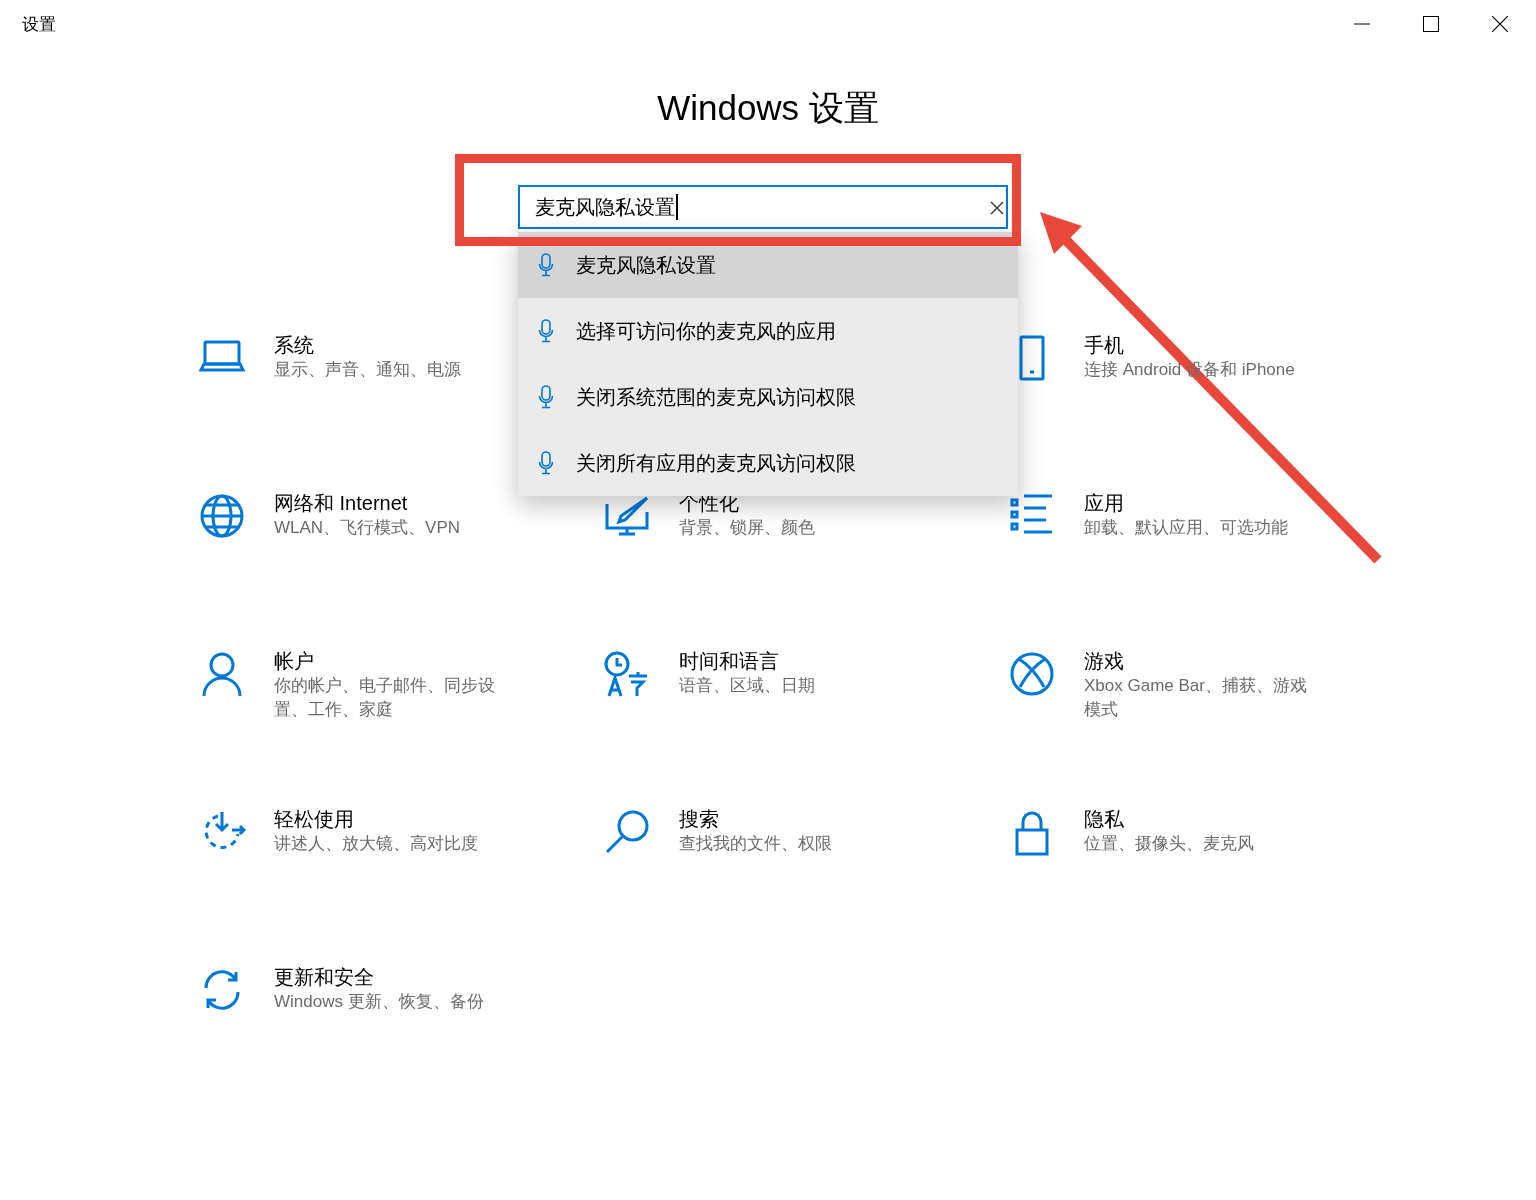 This screenshot has width=1536, height=1200. What do you see at coordinates (385, 698) in the screenshot?
I see `tile-description: 你的帐户、电子邮件、同步设置、工作、家庭` at bounding box center [385, 698].